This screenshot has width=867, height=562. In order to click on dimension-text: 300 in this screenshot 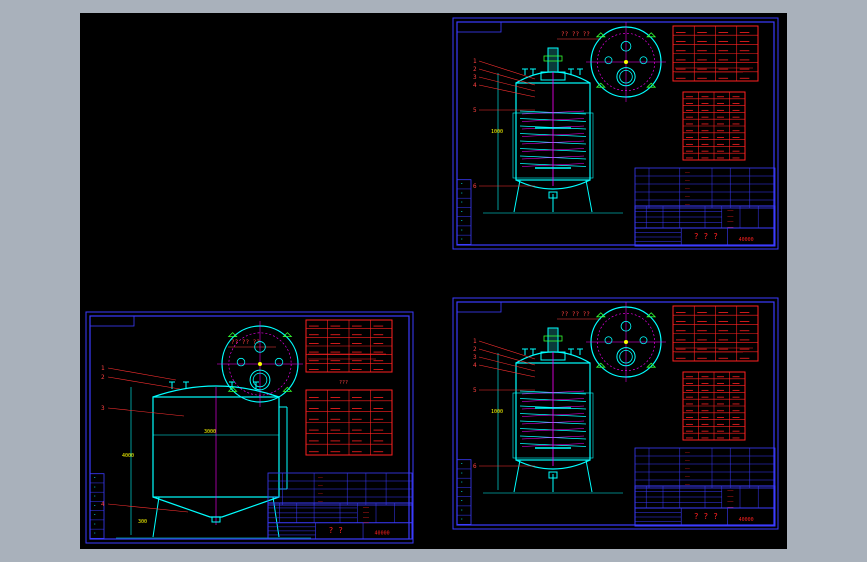, I will do `click(142, 522)`.